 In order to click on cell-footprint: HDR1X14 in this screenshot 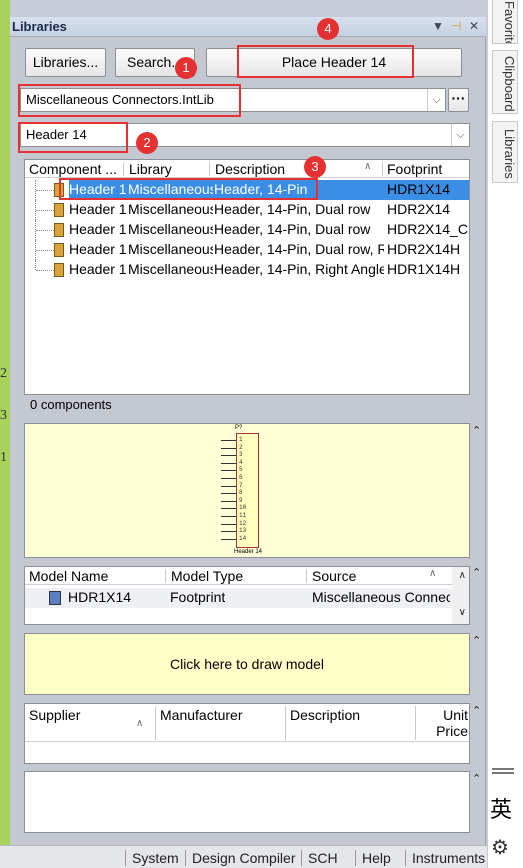, I will do `click(419, 189)`.